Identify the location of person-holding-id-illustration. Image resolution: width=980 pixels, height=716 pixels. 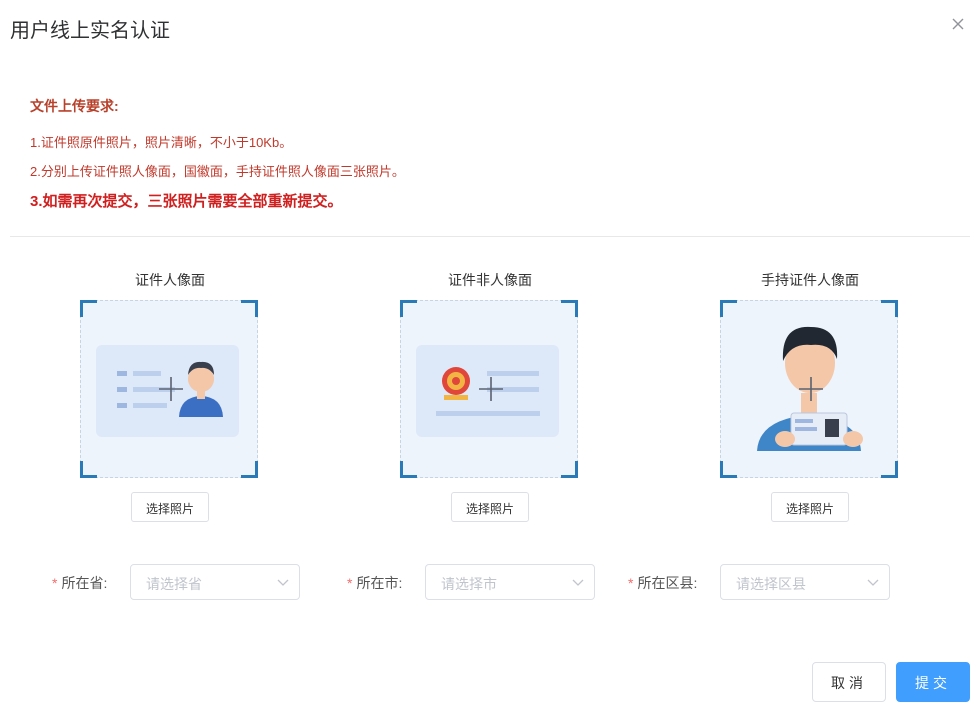
(810, 388).